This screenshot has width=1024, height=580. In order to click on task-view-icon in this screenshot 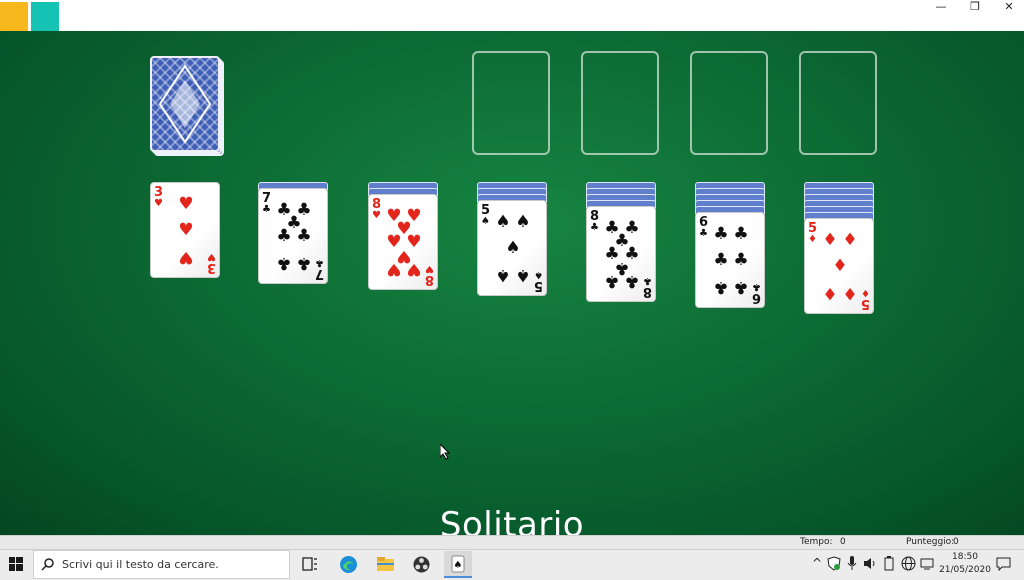, I will do `click(310, 564)`.